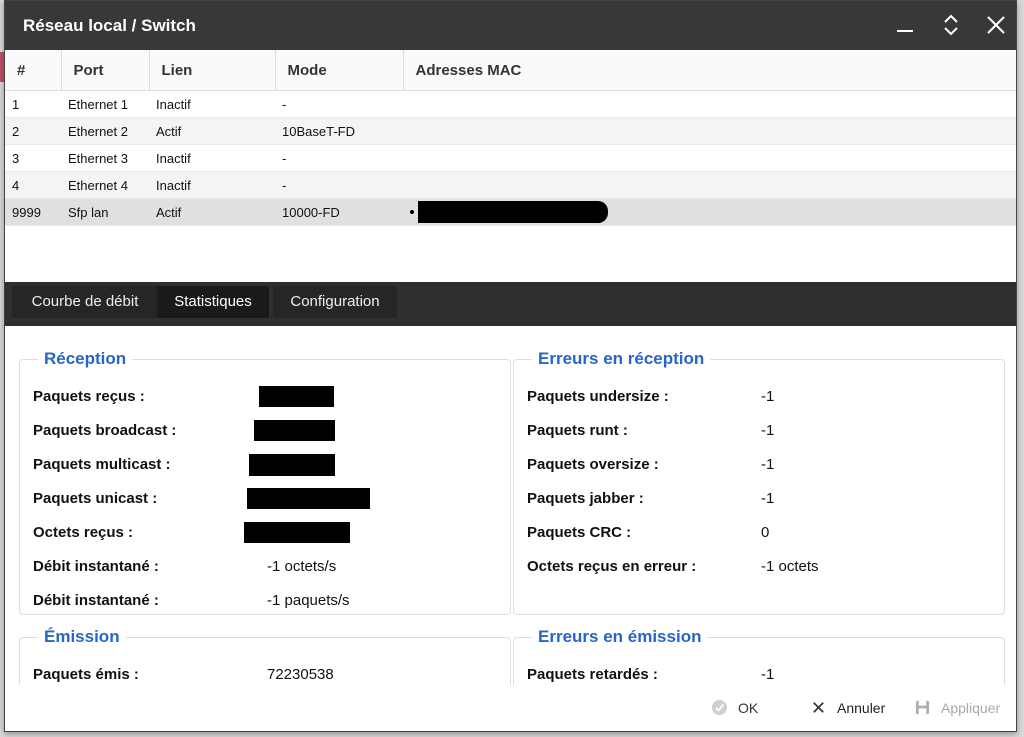 This screenshot has height=737, width=1024. What do you see at coordinates (734, 708) in the screenshot?
I see `ok-button: OK` at bounding box center [734, 708].